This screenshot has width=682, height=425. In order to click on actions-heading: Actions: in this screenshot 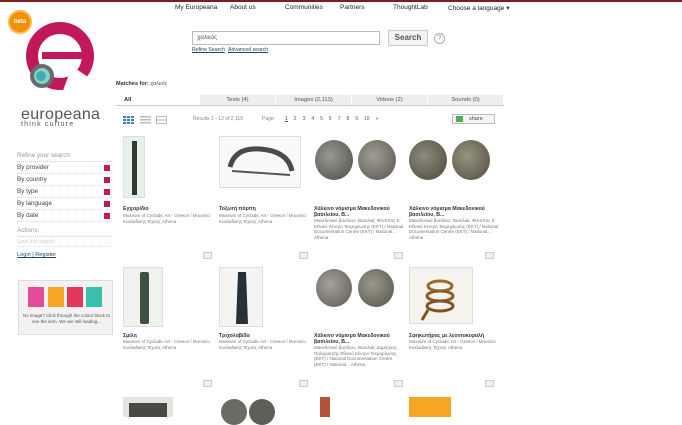, I will do `click(64, 231)`.